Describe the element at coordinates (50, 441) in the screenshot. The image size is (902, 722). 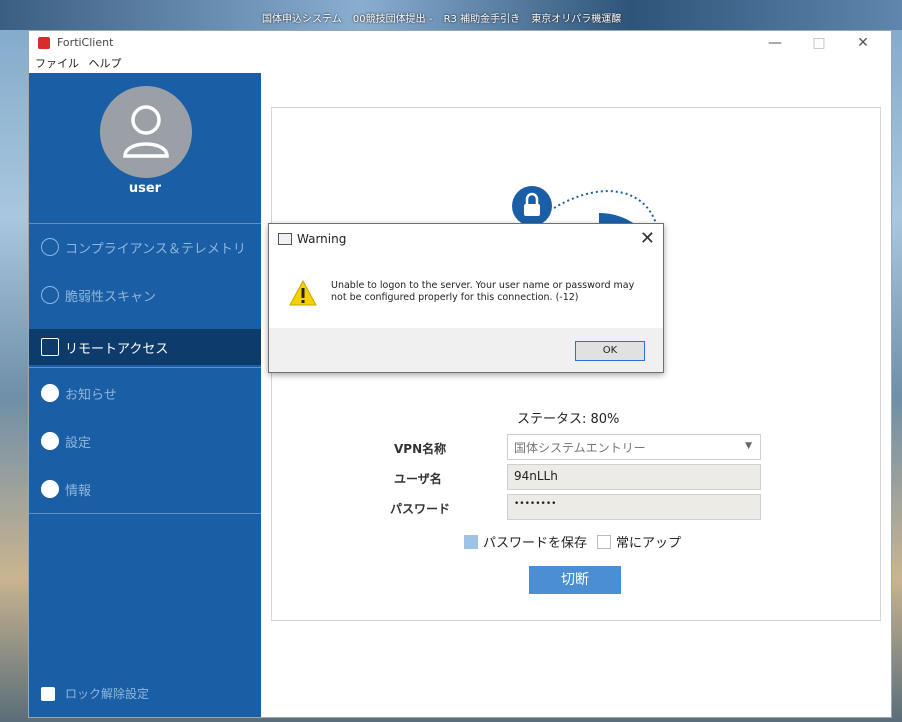
I see `gear-icon` at that location.